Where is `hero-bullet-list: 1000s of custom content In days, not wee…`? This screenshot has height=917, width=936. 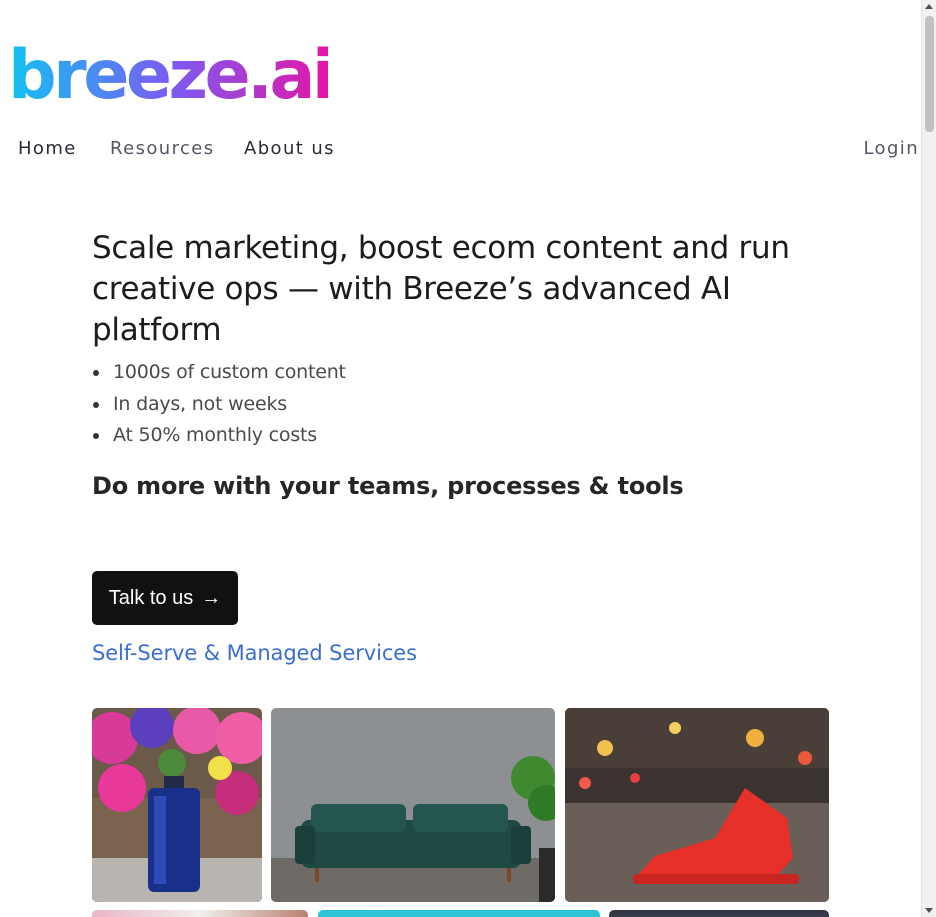
hero-bullet-list: 1000s of custom content In days, not wee… is located at coordinates (462, 404).